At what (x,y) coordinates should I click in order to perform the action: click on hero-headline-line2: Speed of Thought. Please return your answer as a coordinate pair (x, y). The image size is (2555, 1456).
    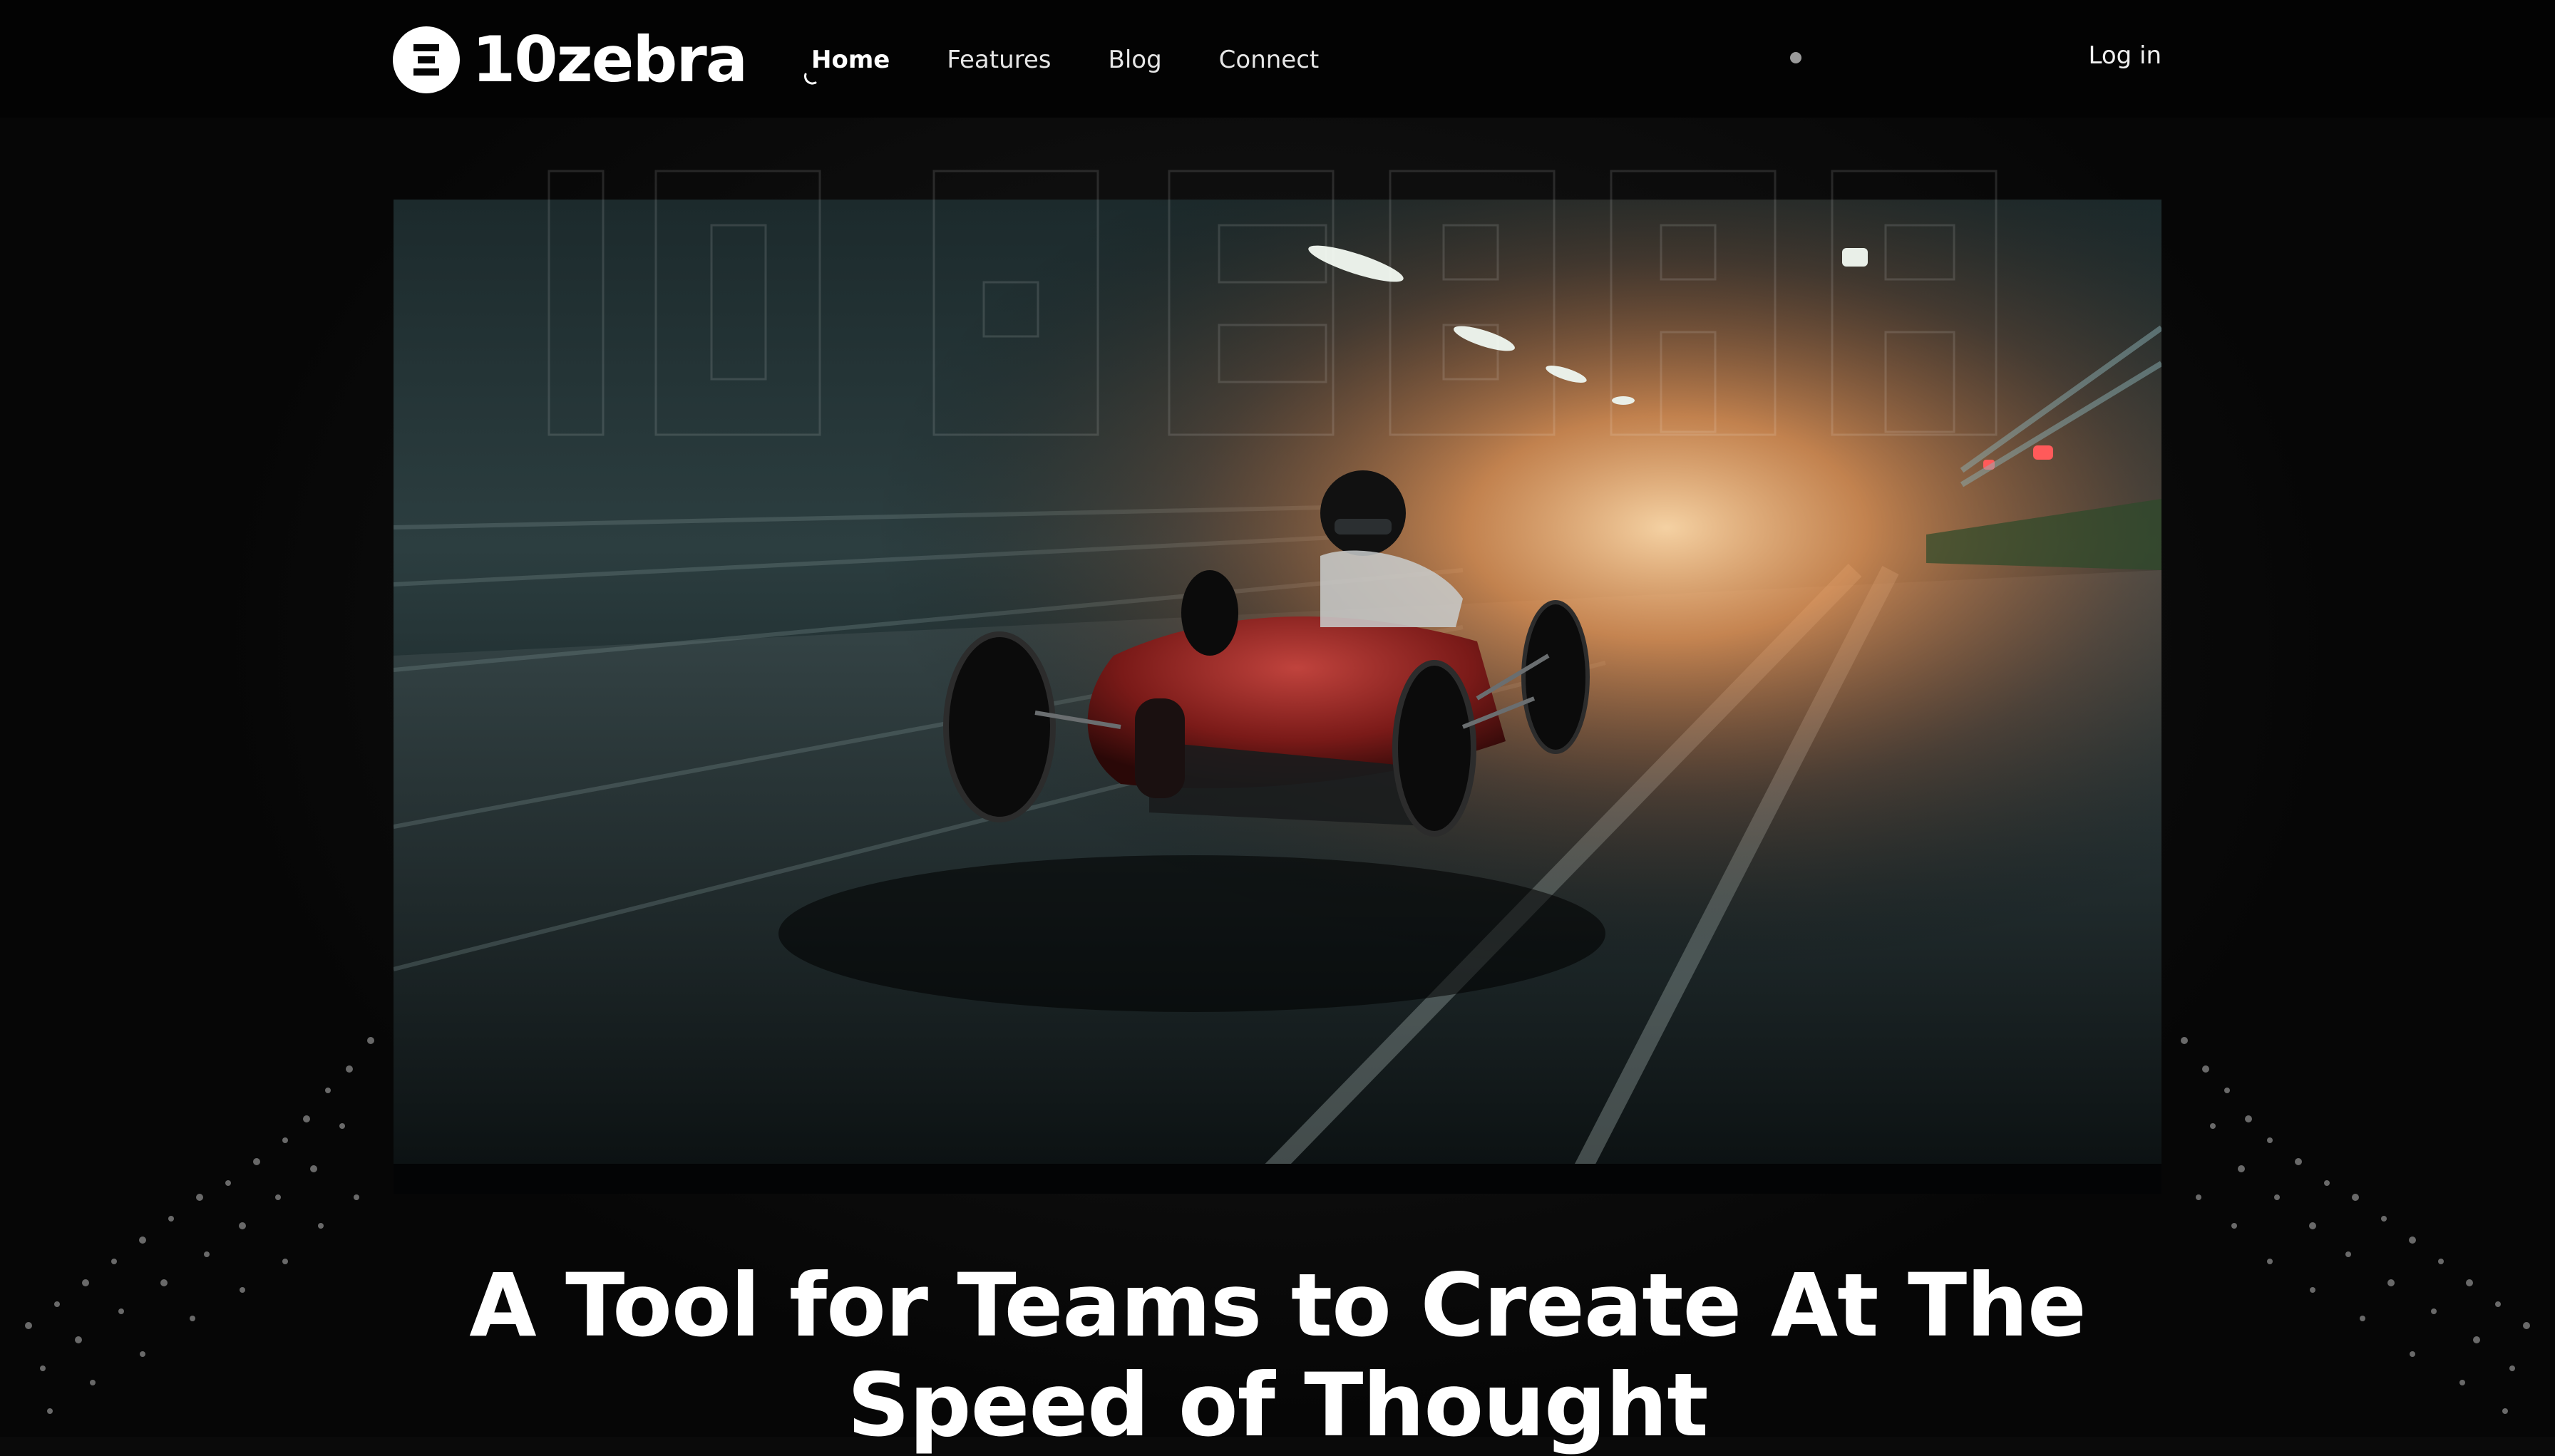
    Looking at the image, I should click on (1277, 1405).